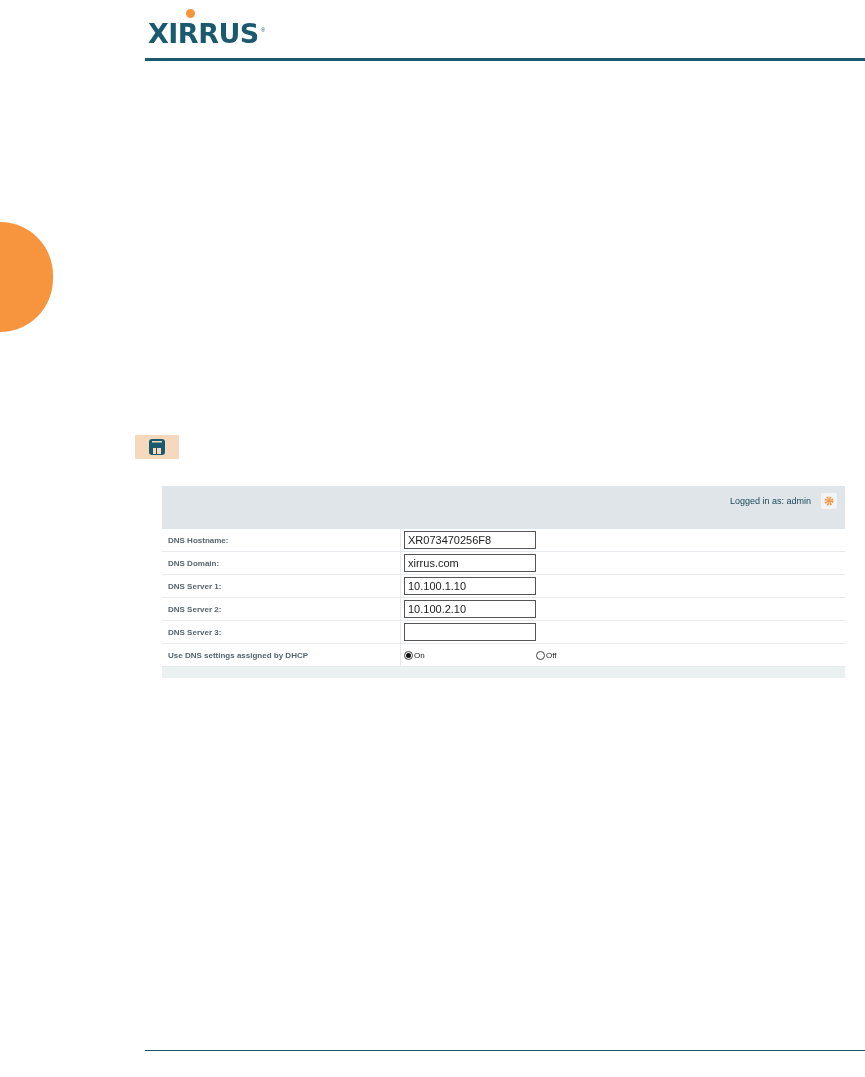 The image size is (865, 1077). I want to click on settings-icon, so click(829, 501).